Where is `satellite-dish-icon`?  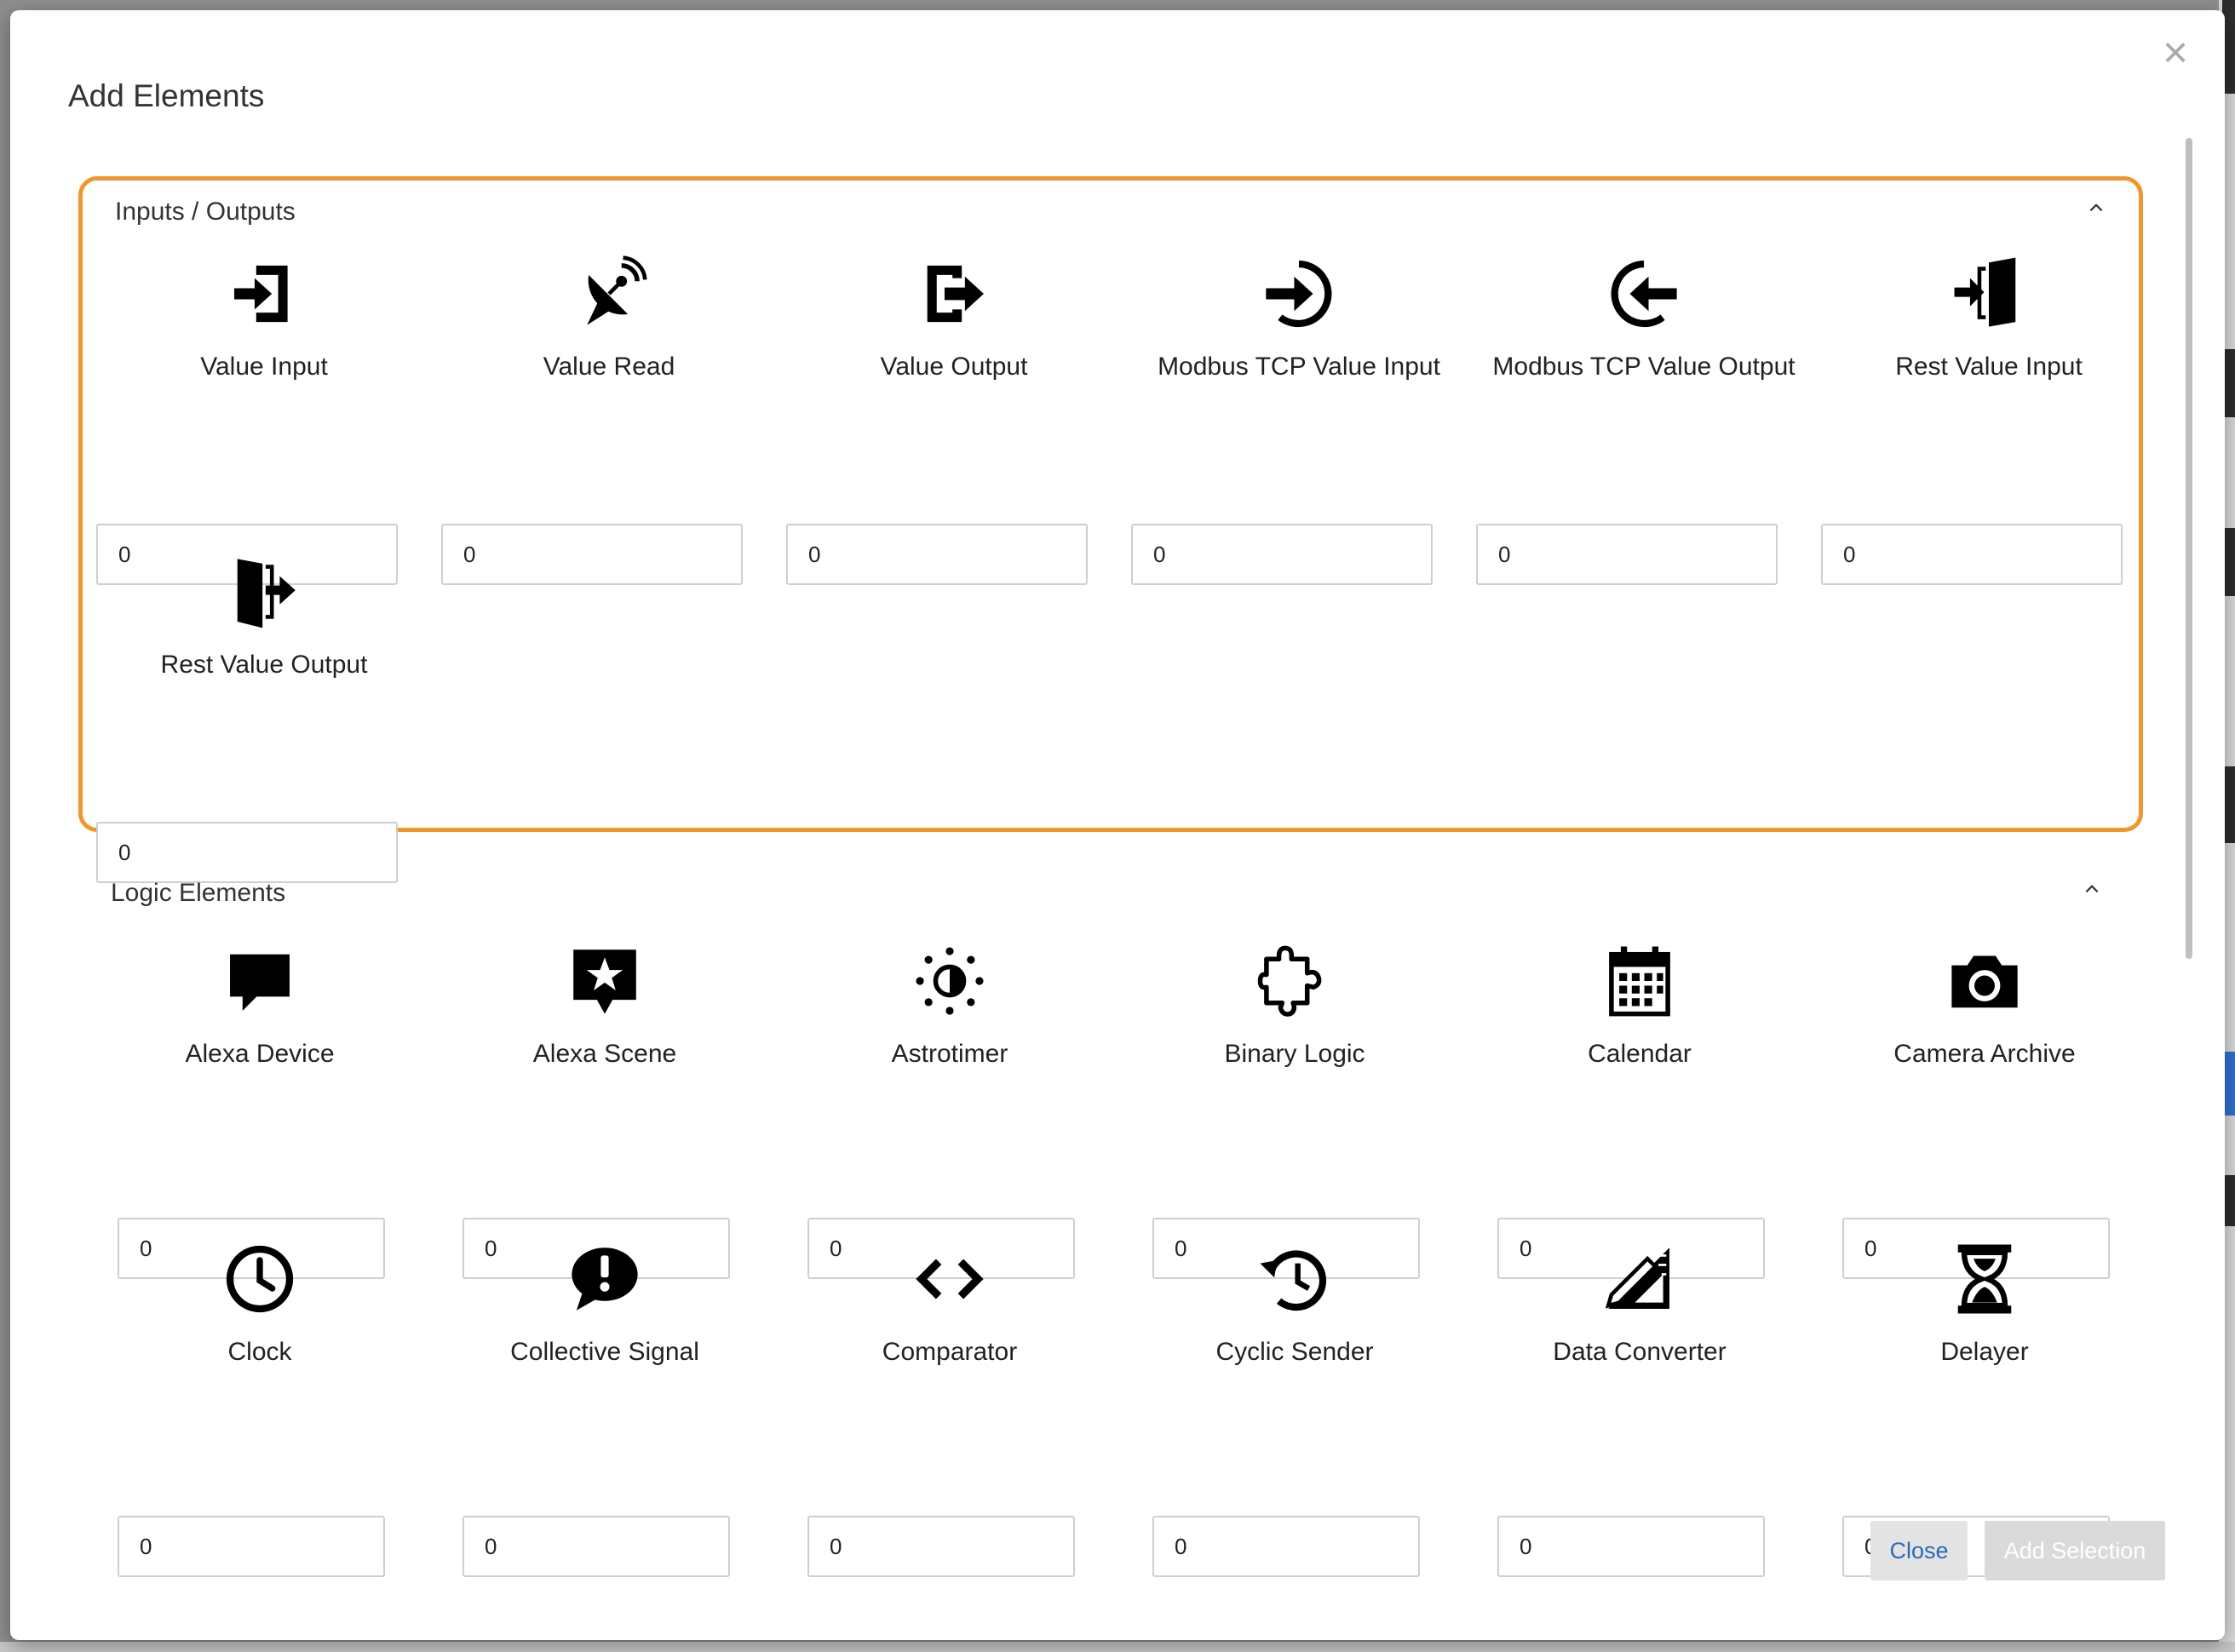 satellite-dish-icon is located at coordinates (609, 293).